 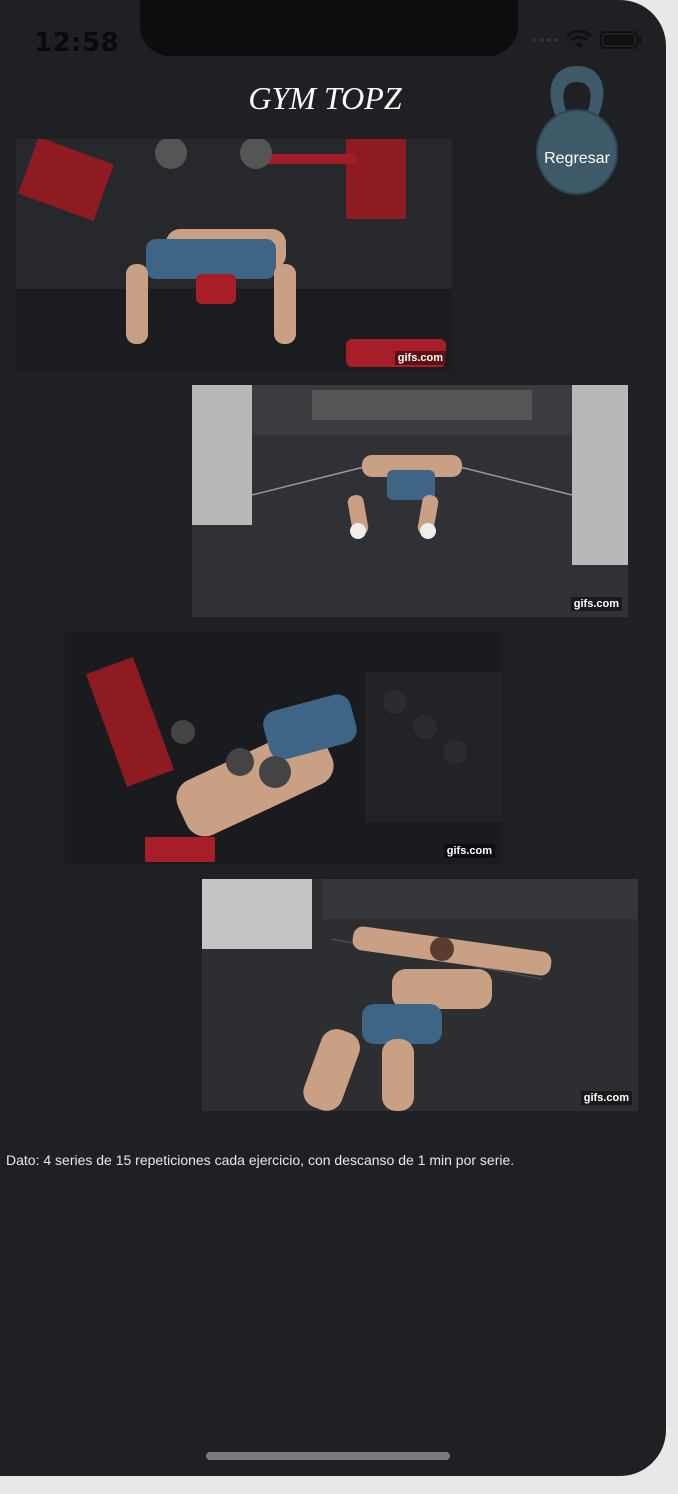 What do you see at coordinates (545, 40) in the screenshot?
I see `cellular-signal-icon` at bounding box center [545, 40].